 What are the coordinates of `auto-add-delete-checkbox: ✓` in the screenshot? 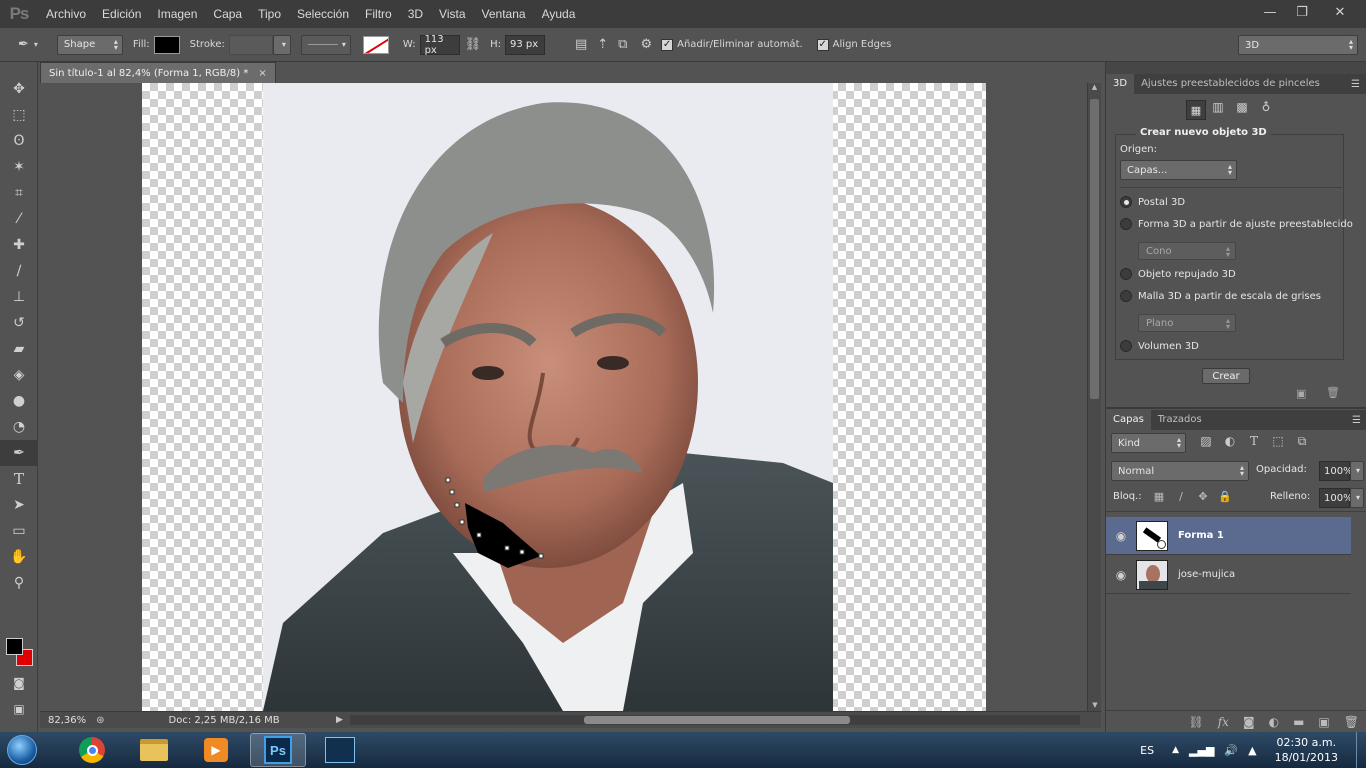 It's located at (667, 44).